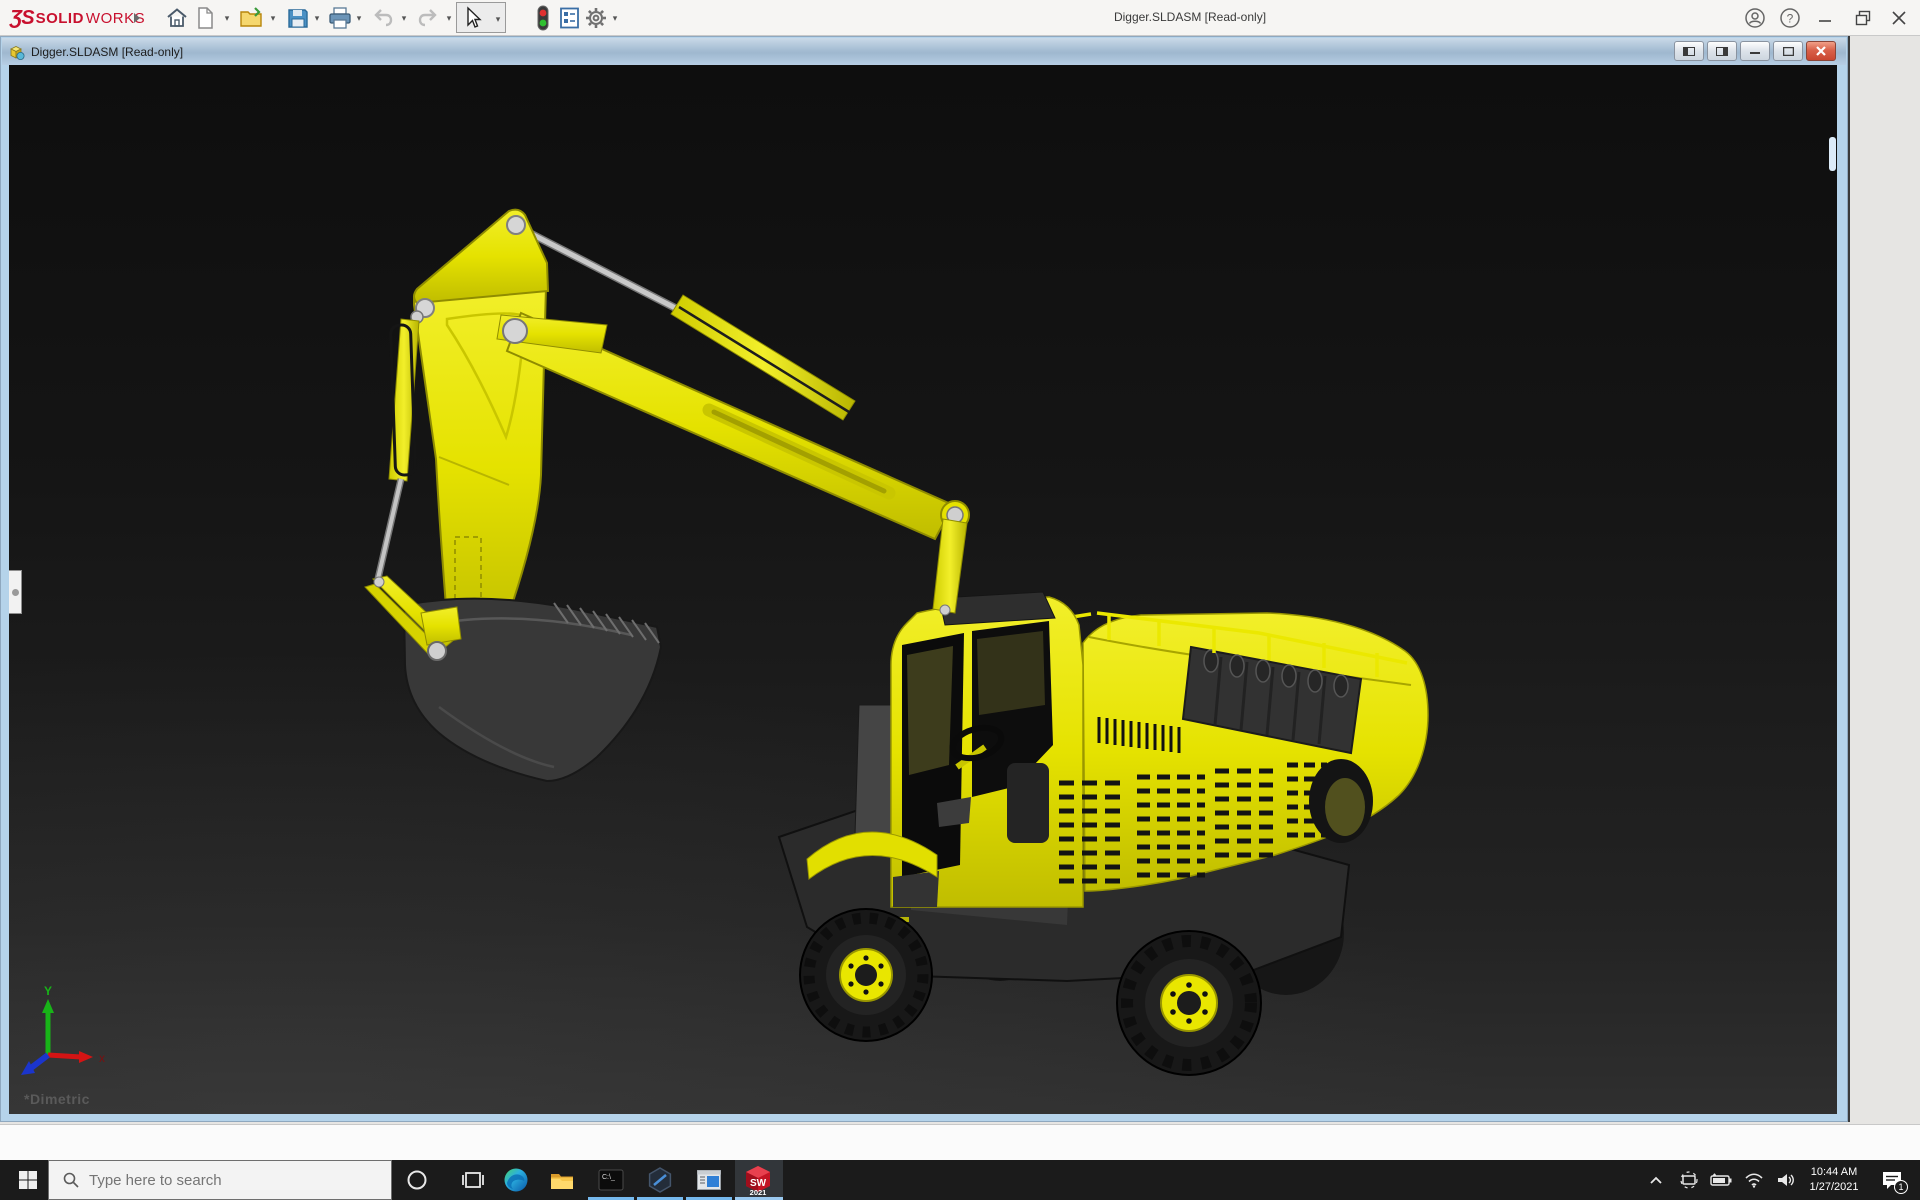 The width and height of the screenshot is (1920, 1200). What do you see at coordinates (1863, 18) in the screenshot?
I see `restore-button` at bounding box center [1863, 18].